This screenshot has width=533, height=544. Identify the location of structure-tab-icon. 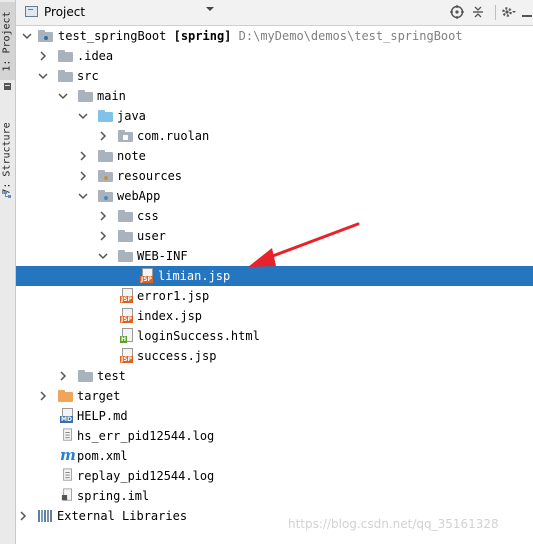
(7, 194).